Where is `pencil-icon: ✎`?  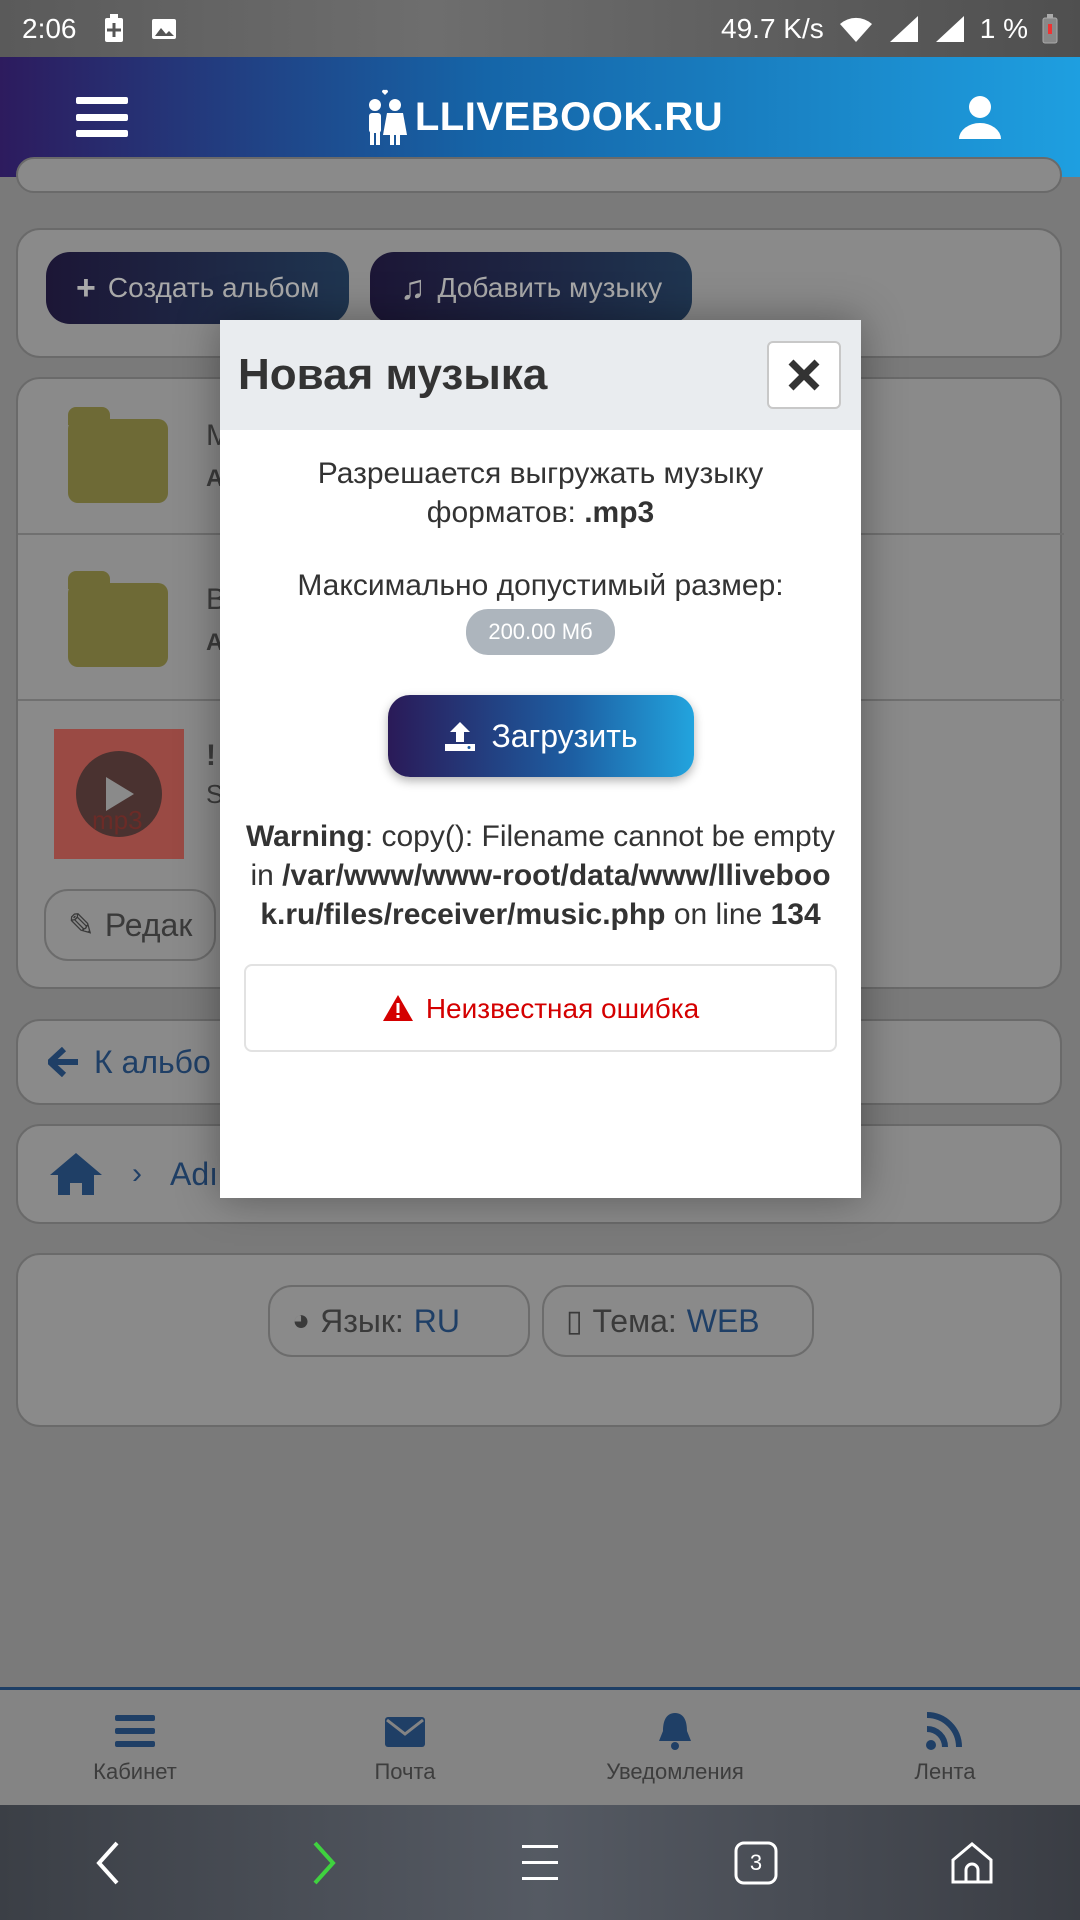 pencil-icon: ✎ is located at coordinates (81, 925).